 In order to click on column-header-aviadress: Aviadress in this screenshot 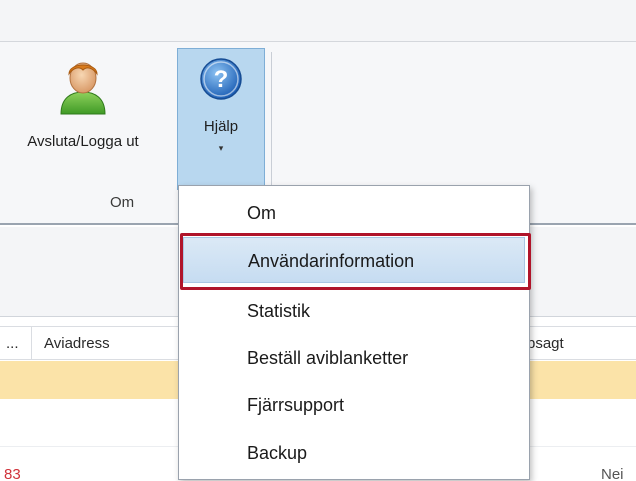, I will do `click(107, 343)`.